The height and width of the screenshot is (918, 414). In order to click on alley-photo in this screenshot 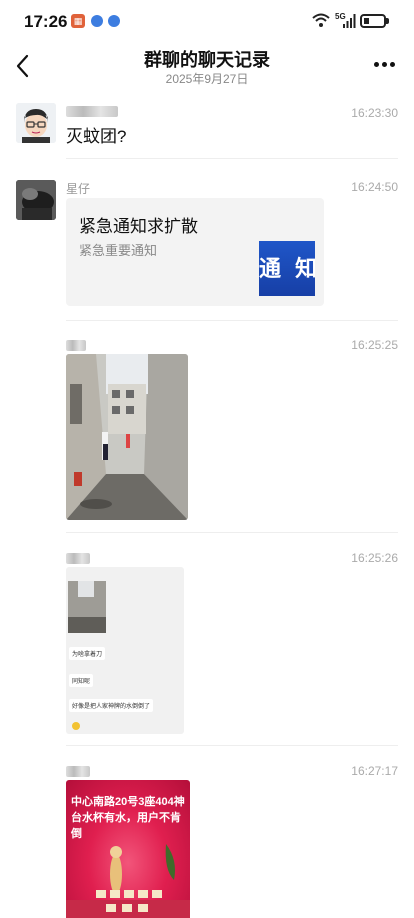, I will do `click(127, 437)`.